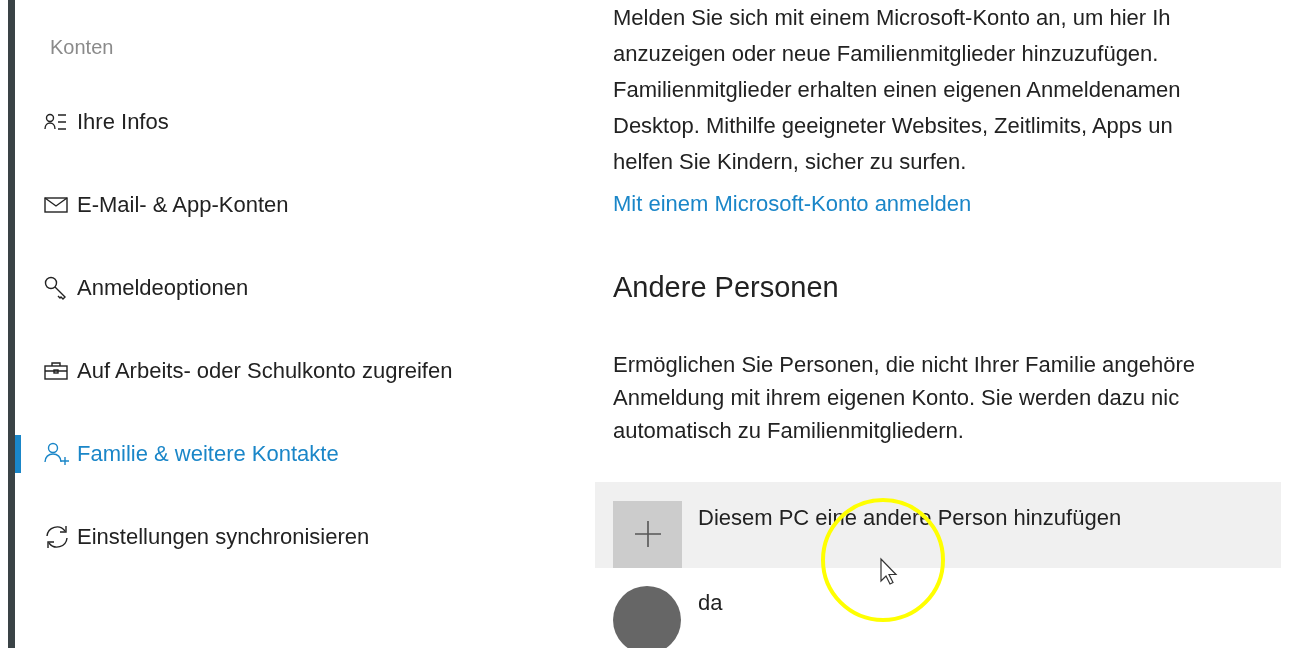  Describe the element at coordinates (647, 616) in the screenshot. I see `avatar` at that location.